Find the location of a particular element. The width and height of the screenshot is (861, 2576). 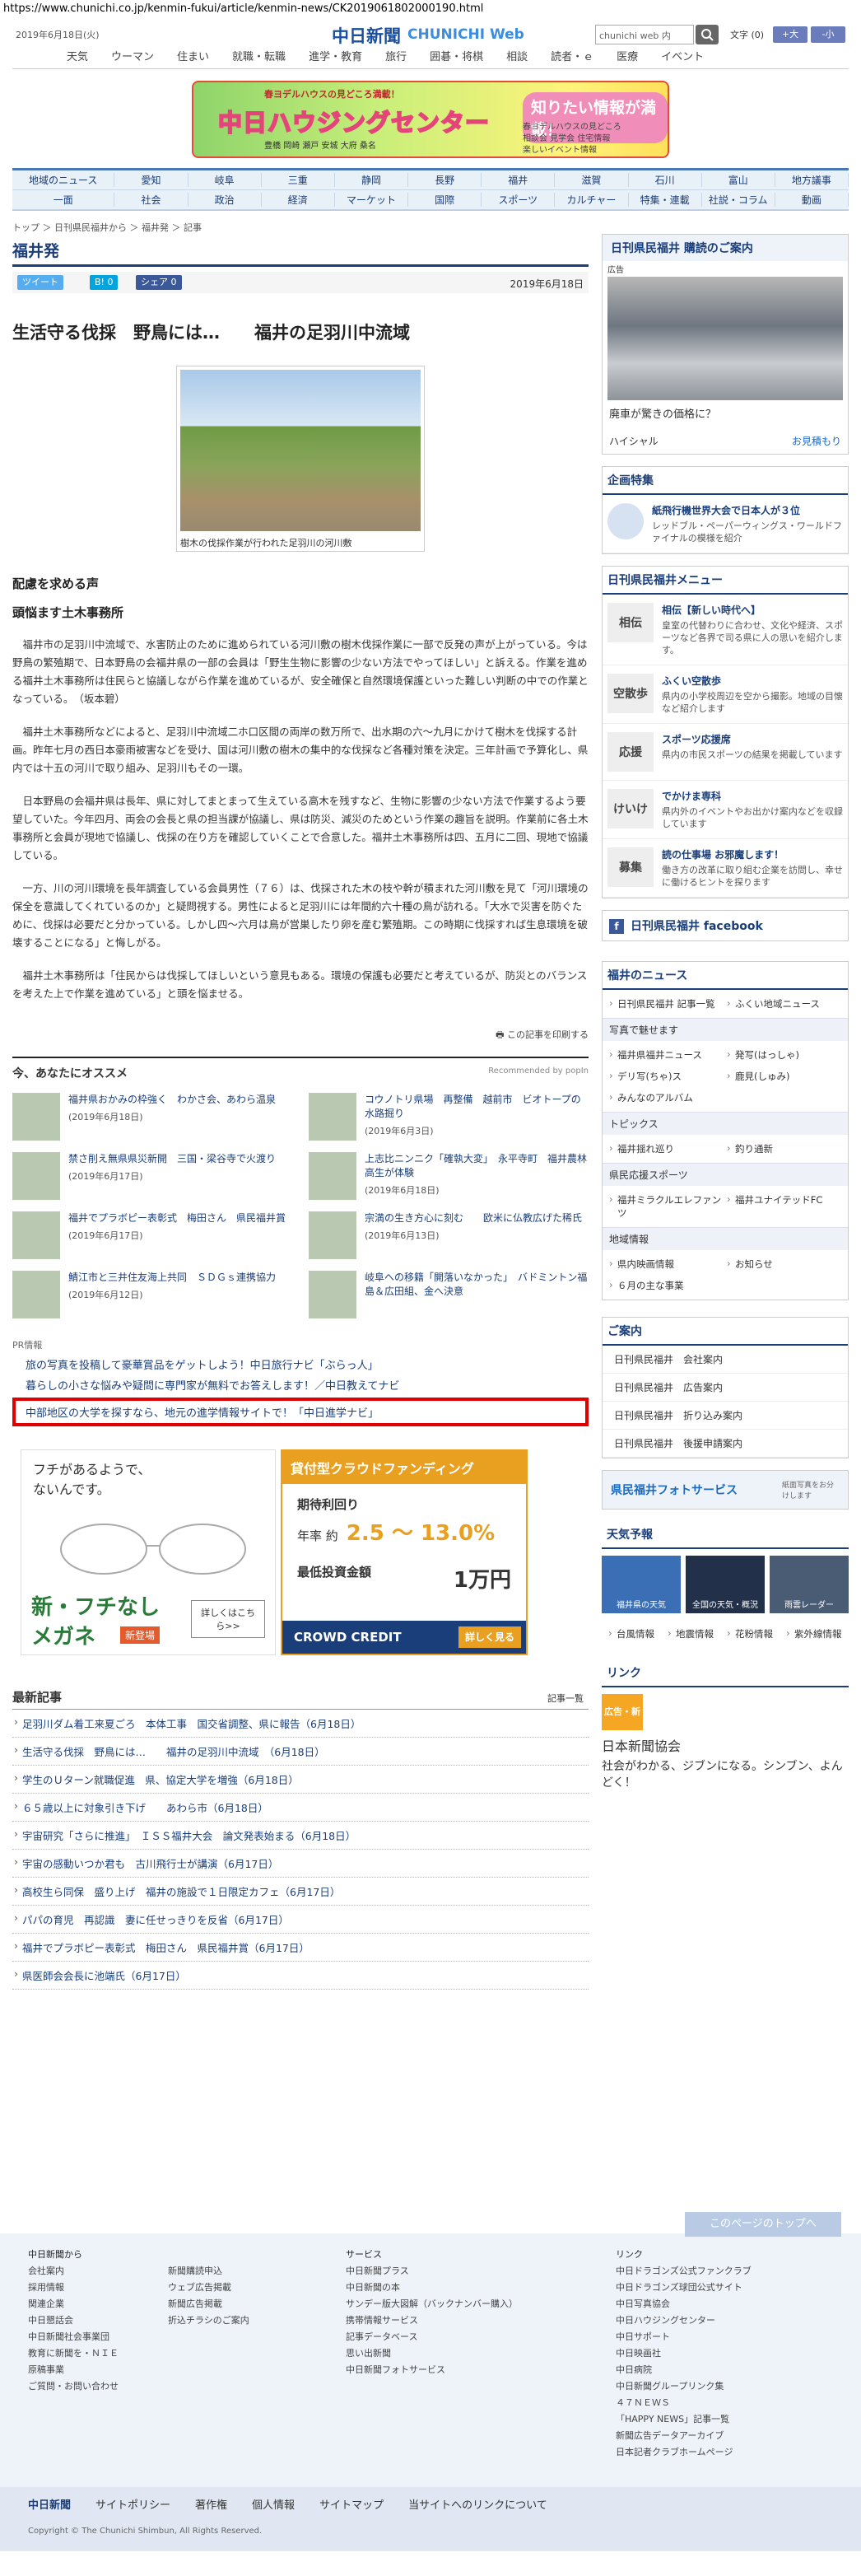

recommend-item: 福井県おかみの枠強く わかさ会、あわら温泉 (2019年6月18日) is located at coordinates (152, 1117).